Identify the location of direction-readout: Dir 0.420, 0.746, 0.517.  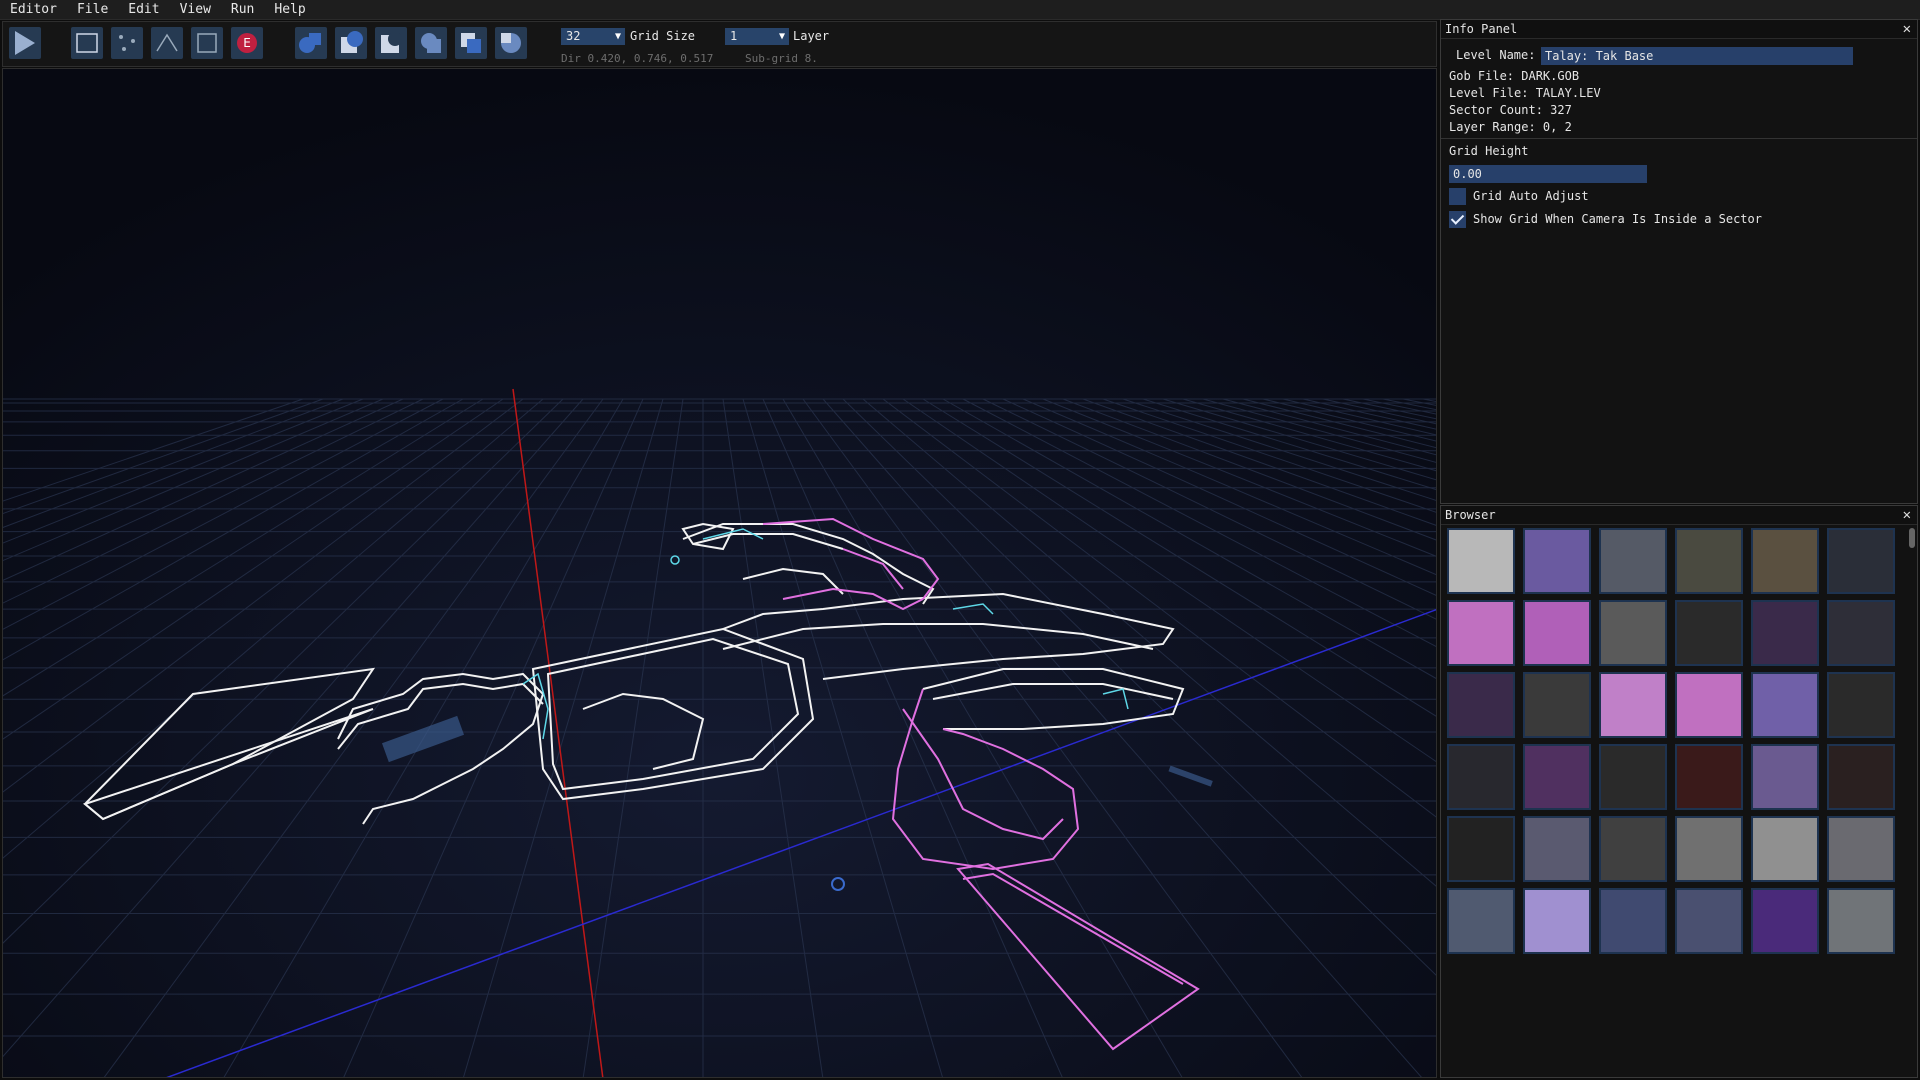
(637, 58).